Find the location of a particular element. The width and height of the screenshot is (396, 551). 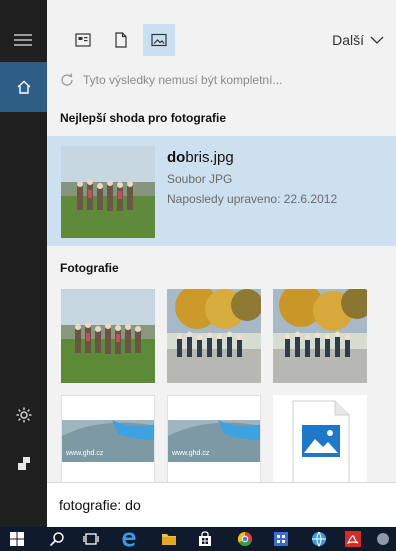

taskbar-search-button is located at coordinates (57, 539).